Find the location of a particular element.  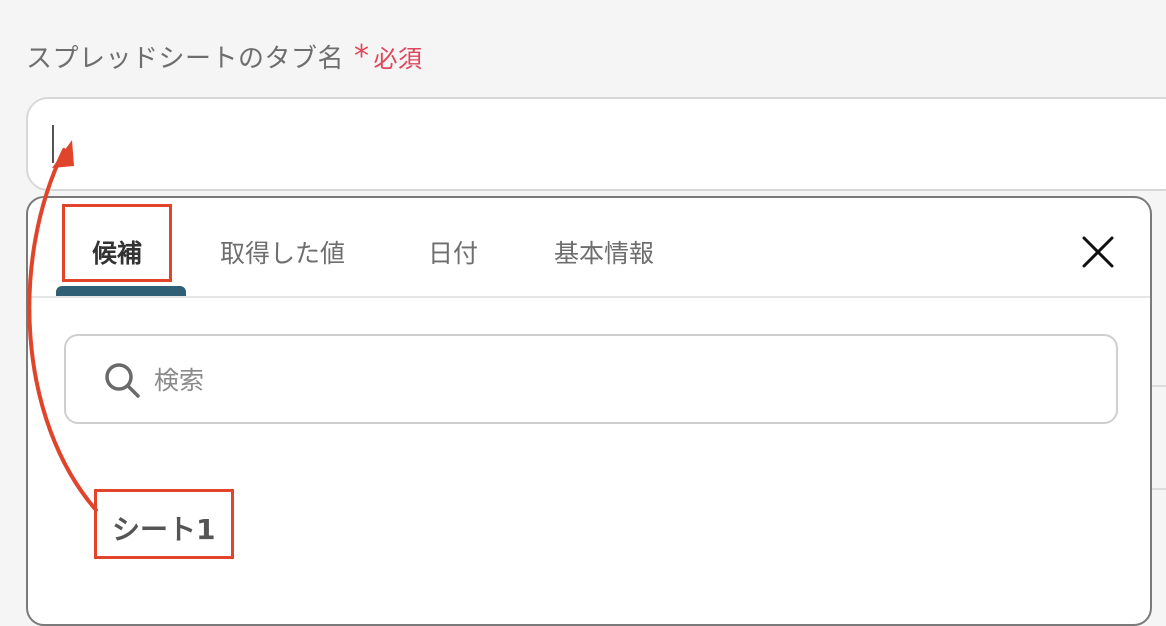

field-label: スプレッドシートのタブ名 * 必須 is located at coordinates (224, 56).